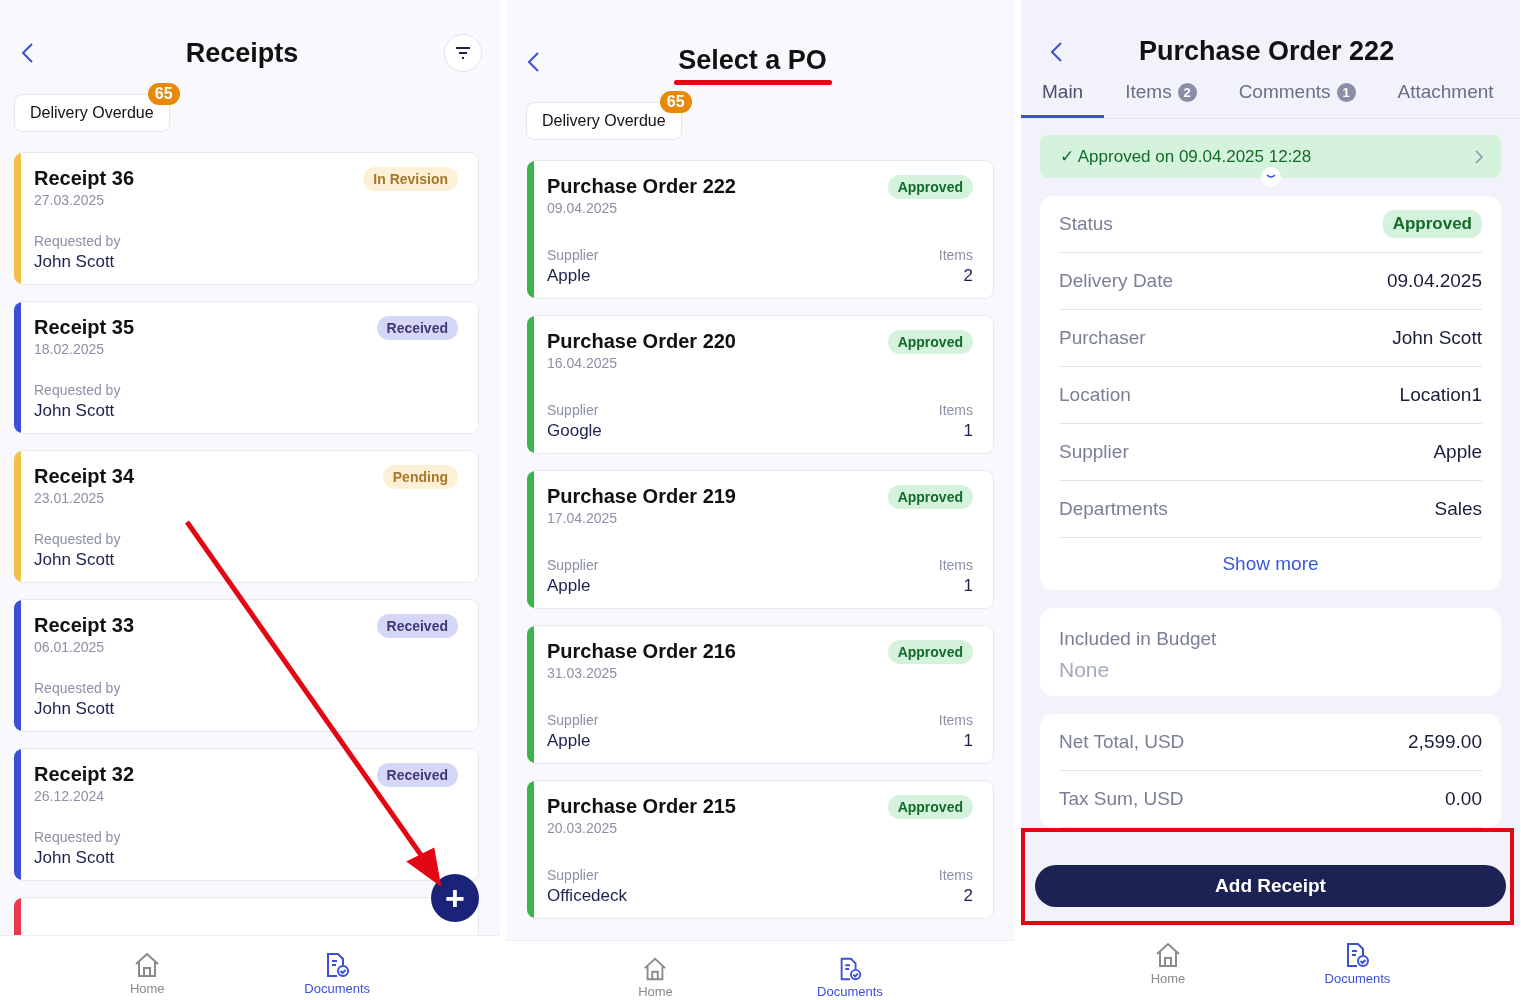  Describe the element at coordinates (1168, 955) in the screenshot. I see `home-icon` at that location.